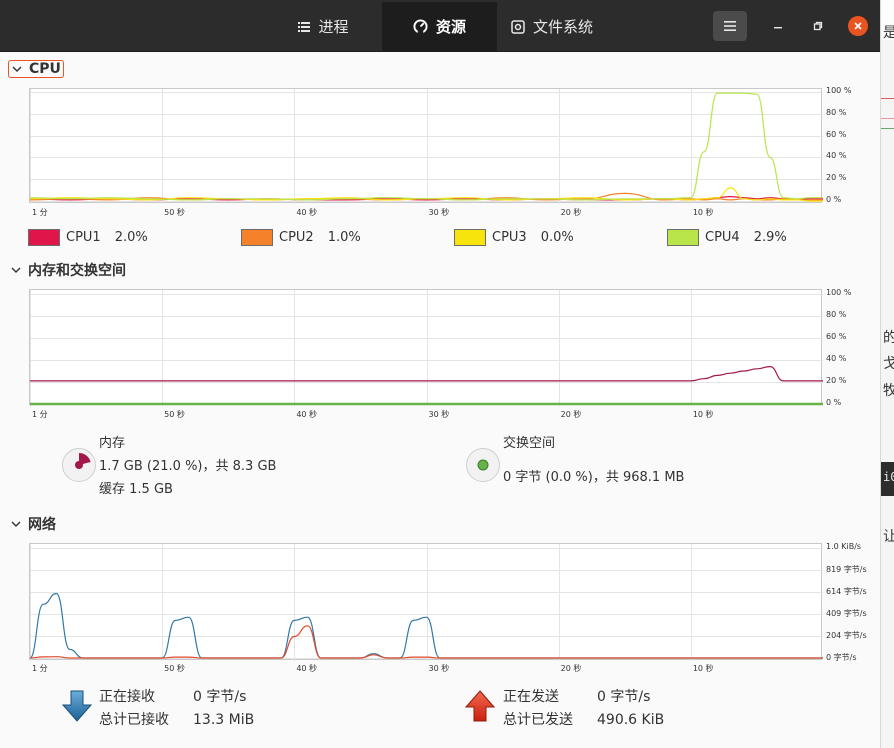  What do you see at coordinates (571, 668) in the screenshot?
I see `network-x-tick: 20 秒` at bounding box center [571, 668].